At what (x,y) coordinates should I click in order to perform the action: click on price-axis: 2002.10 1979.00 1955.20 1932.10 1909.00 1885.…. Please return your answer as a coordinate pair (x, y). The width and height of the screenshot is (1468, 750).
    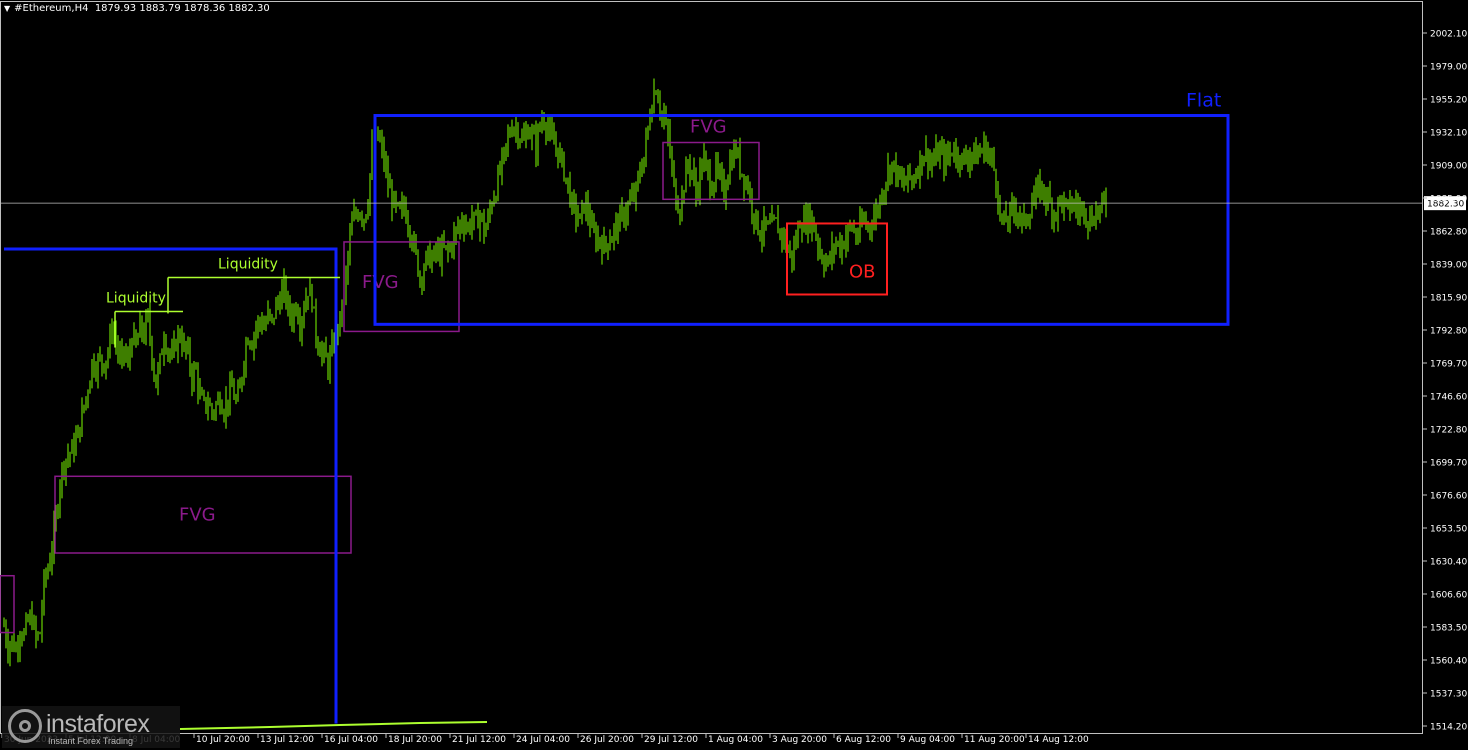
    Looking at the image, I should click on (1445, 381).